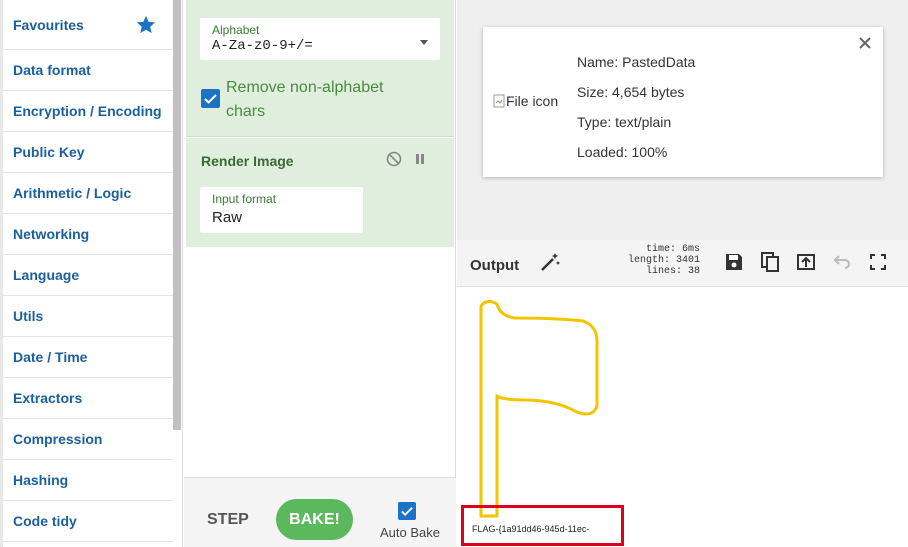  I want to click on output-toolbar, so click(806, 262).